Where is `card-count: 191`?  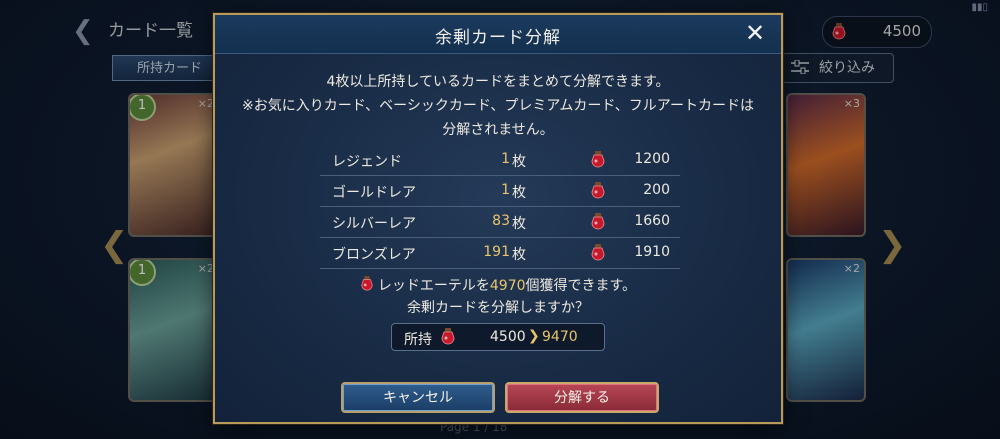
card-count: 191 is located at coordinates (496, 252).